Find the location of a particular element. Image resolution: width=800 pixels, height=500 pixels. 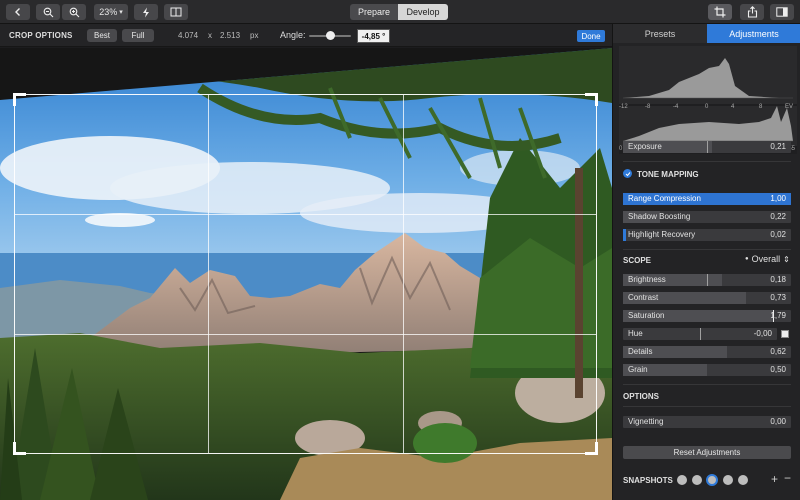

brightness-center-mark is located at coordinates (707, 280).